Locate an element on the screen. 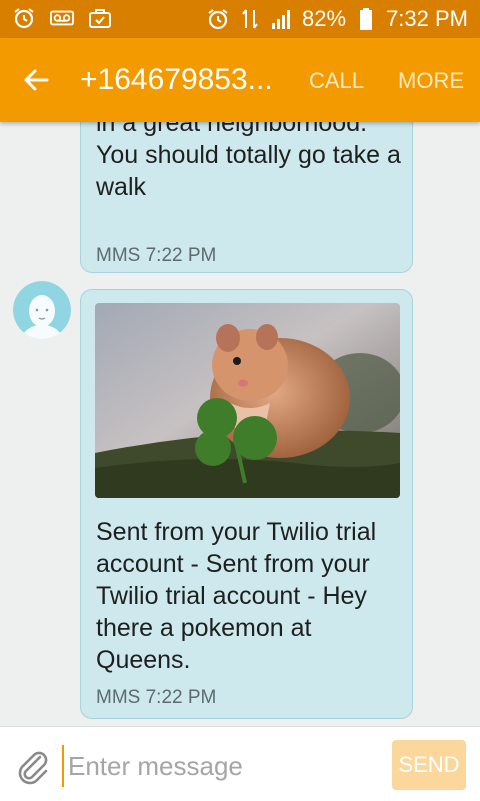 The image size is (480, 801). voicemail-icon is located at coordinates (62, 18).